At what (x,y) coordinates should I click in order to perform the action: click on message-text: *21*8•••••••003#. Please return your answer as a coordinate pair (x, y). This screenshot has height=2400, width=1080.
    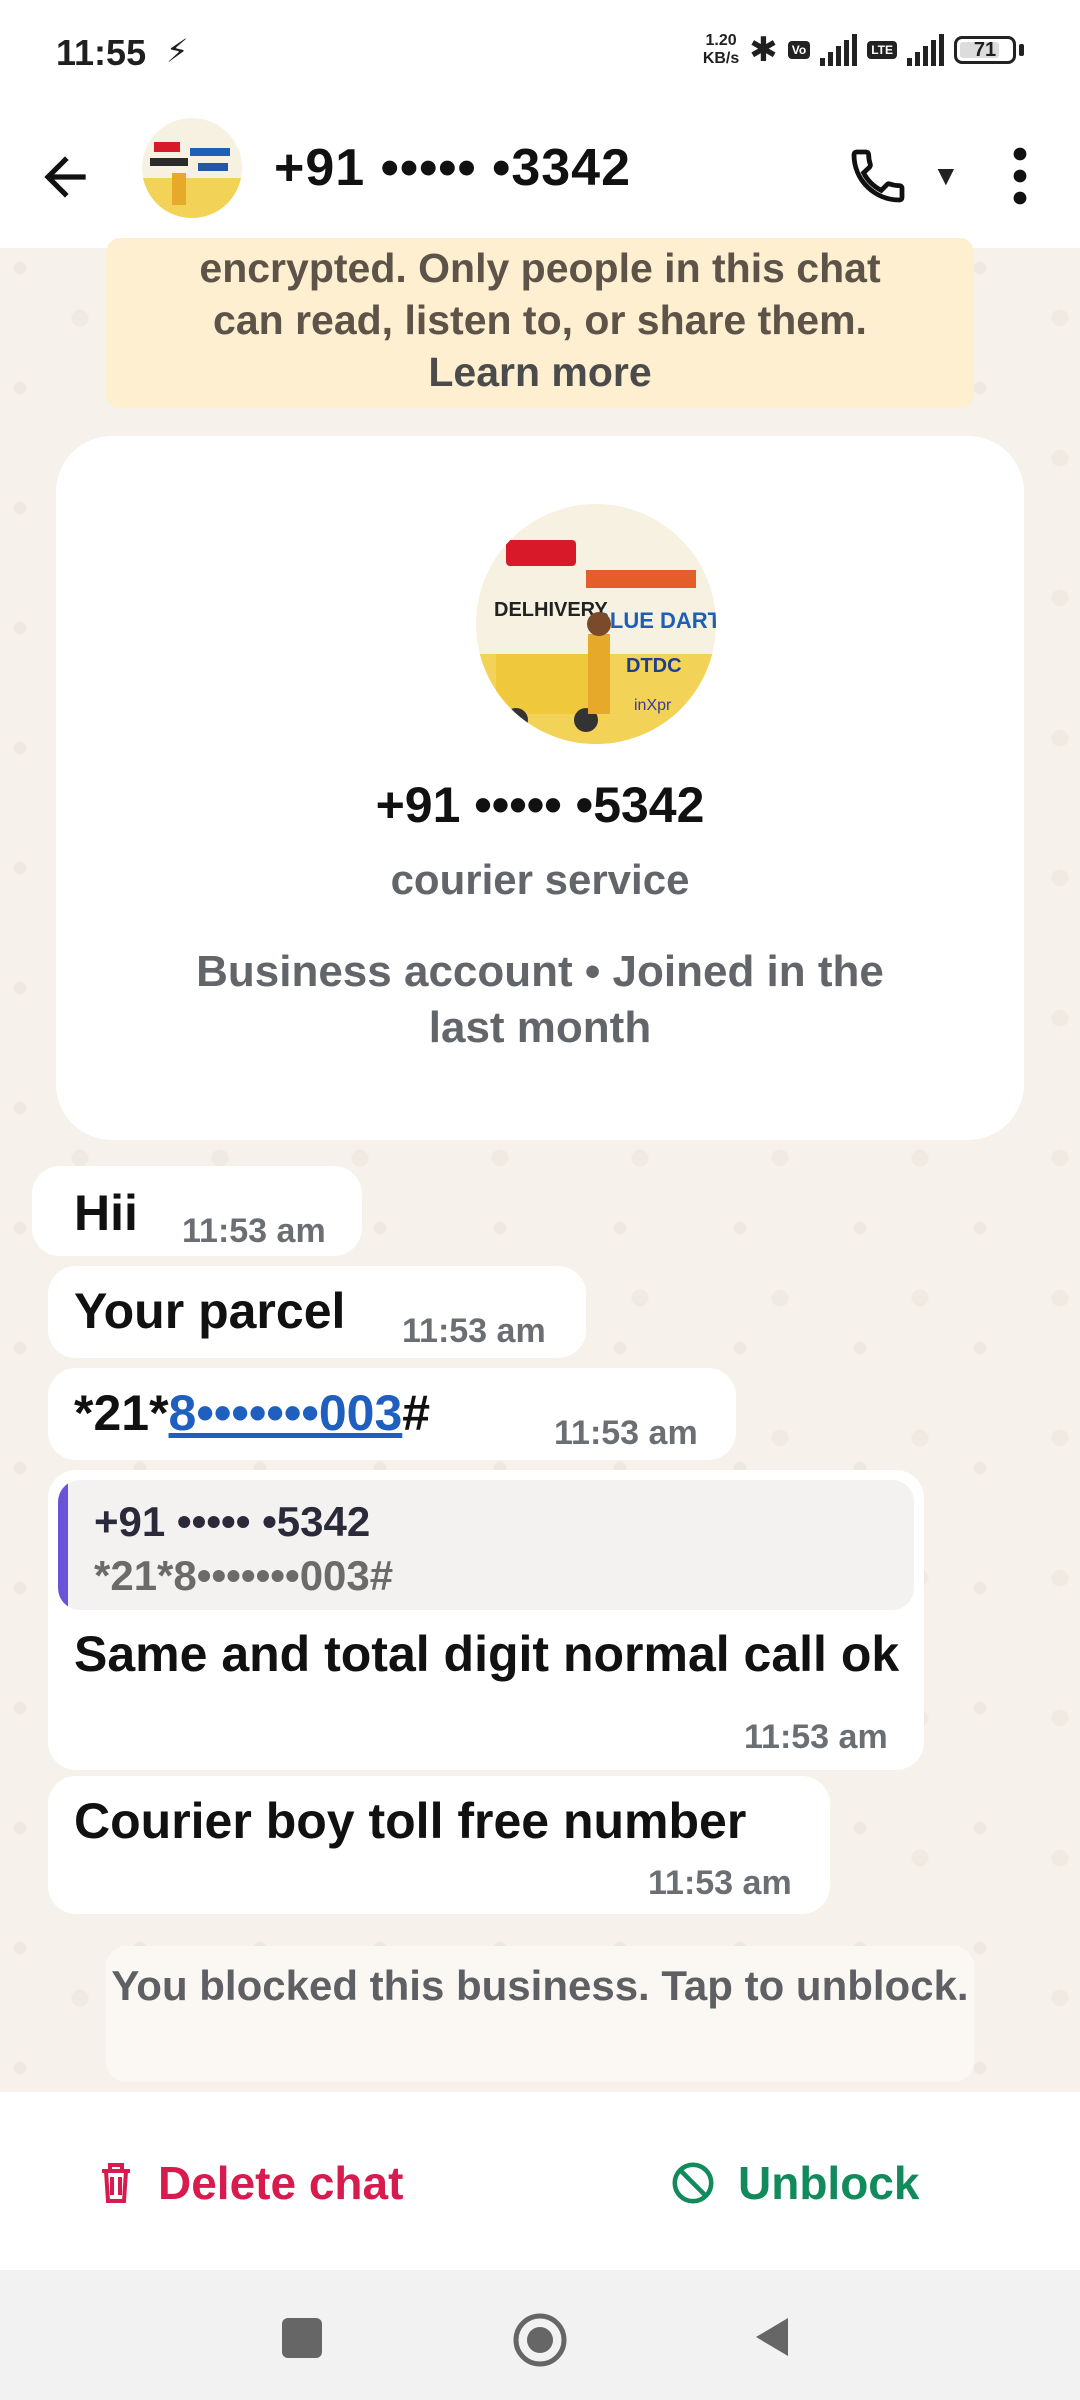
    Looking at the image, I should click on (252, 1413).